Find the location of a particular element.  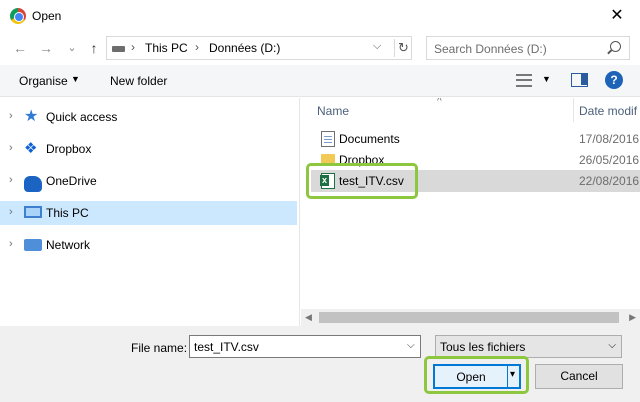

file-row-documents: Documents 17/08/2016 is located at coordinates (475, 139).